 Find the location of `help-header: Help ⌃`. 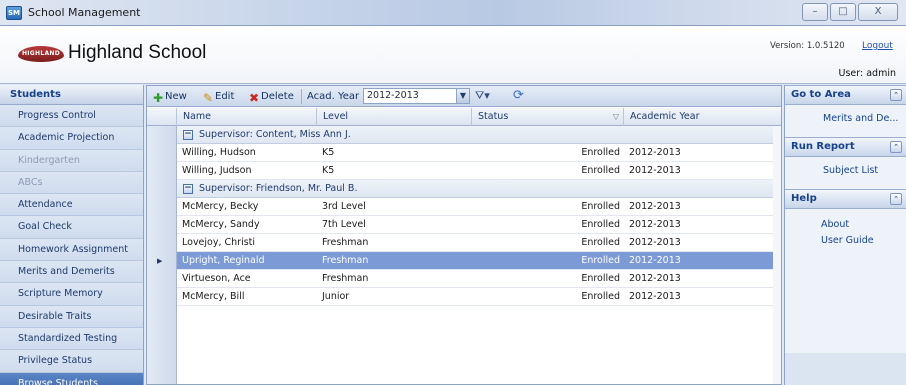

help-header: Help ⌃ is located at coordinates (845, 199).